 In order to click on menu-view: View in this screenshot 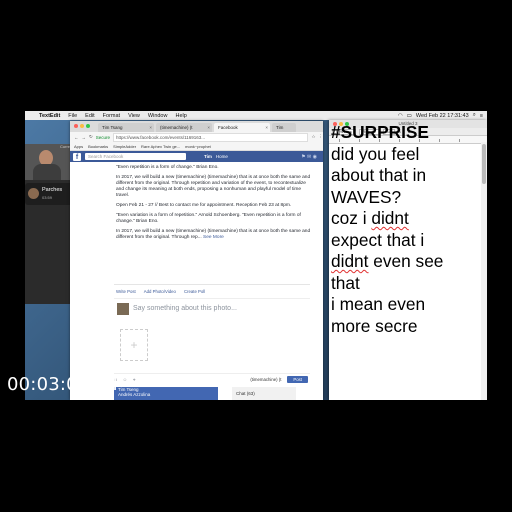, I will do `click(134, 116)`.